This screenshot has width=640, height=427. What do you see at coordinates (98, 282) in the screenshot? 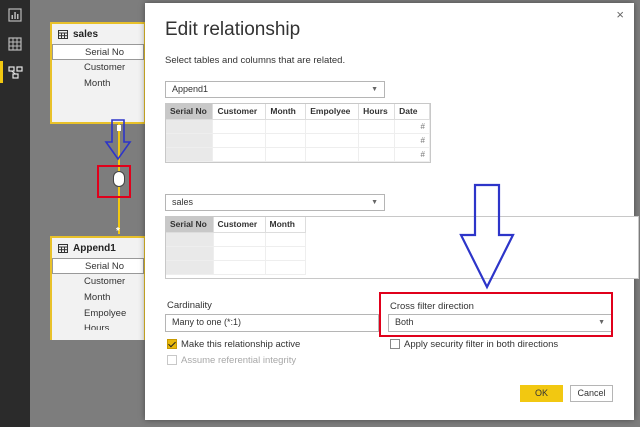
I see `append1-field-customer: Customer` at bounding box center [98, 282].